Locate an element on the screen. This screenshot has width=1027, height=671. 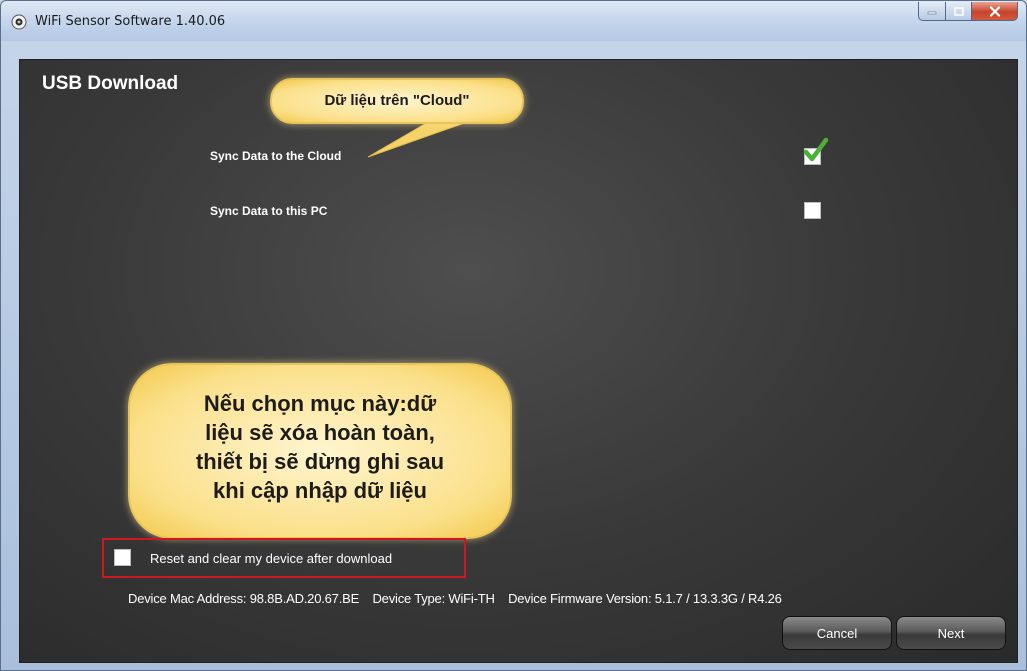
reset-callout-line: khi cập nhập dữ liệu is located at coordinates (320, 490).